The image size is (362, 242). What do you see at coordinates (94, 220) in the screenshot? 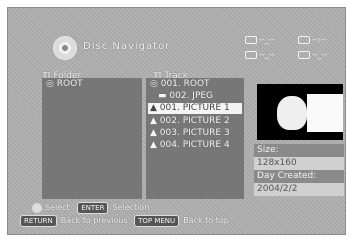
I see `return-hint: Back to previous` at bounding box center [94, 220].